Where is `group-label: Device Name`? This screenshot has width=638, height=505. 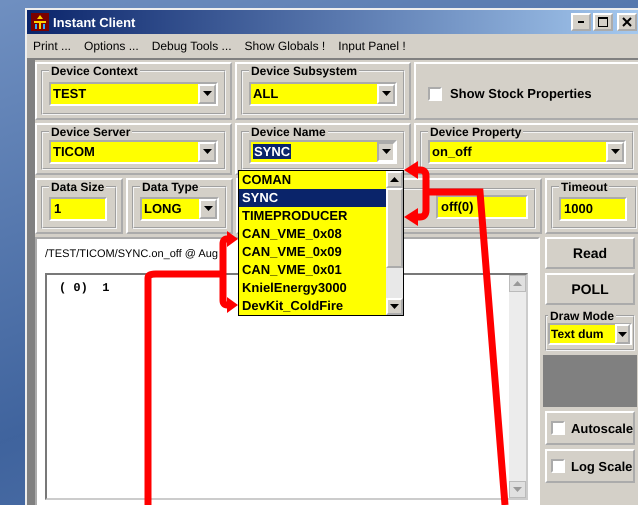
group-label: Device Name is located at coordinates (288, 132).